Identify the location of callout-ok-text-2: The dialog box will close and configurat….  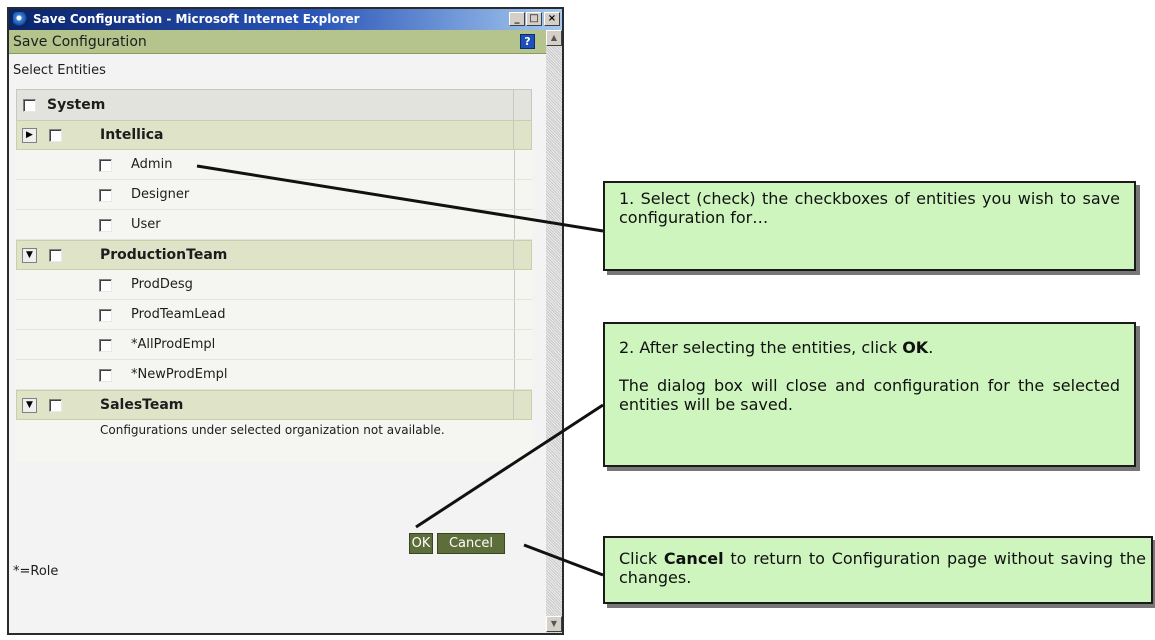
(869, 395).